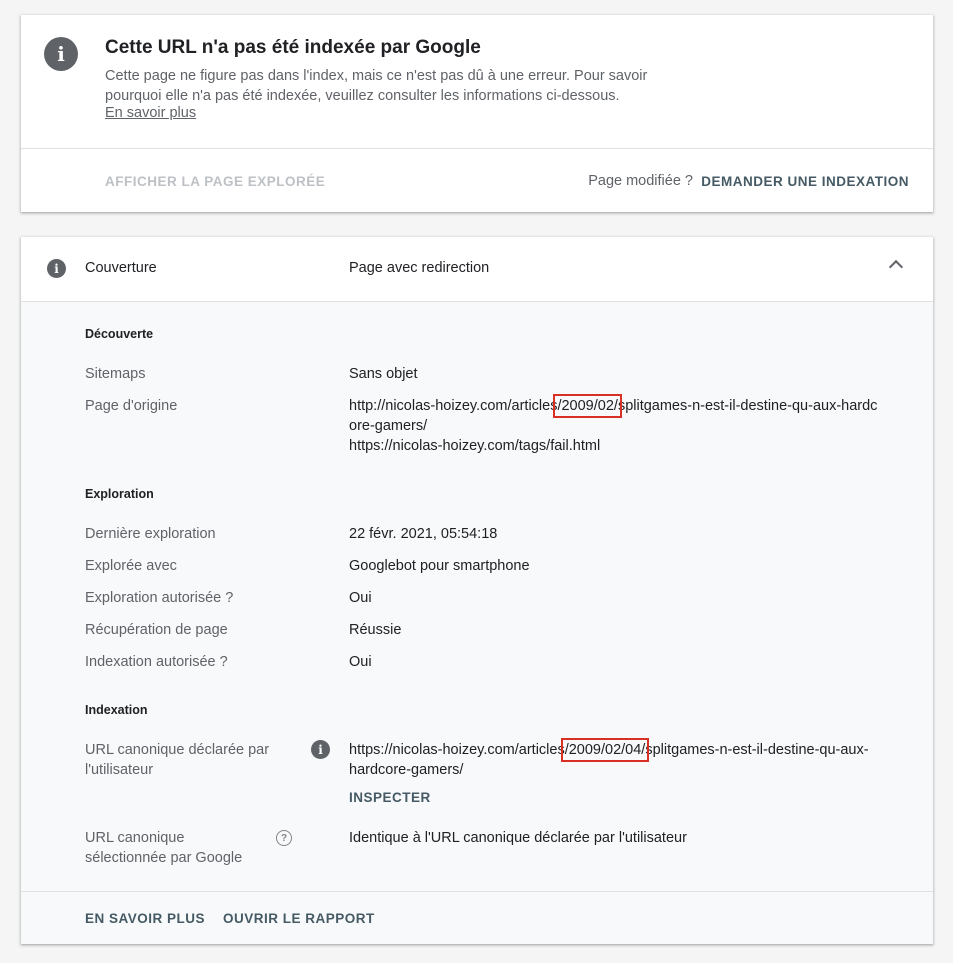 This screenshot has height=963, width=953. Describe the element at coordinates (115, 374) in the screenshot. I see `sitemaps-label: Sitemaps` at that location.